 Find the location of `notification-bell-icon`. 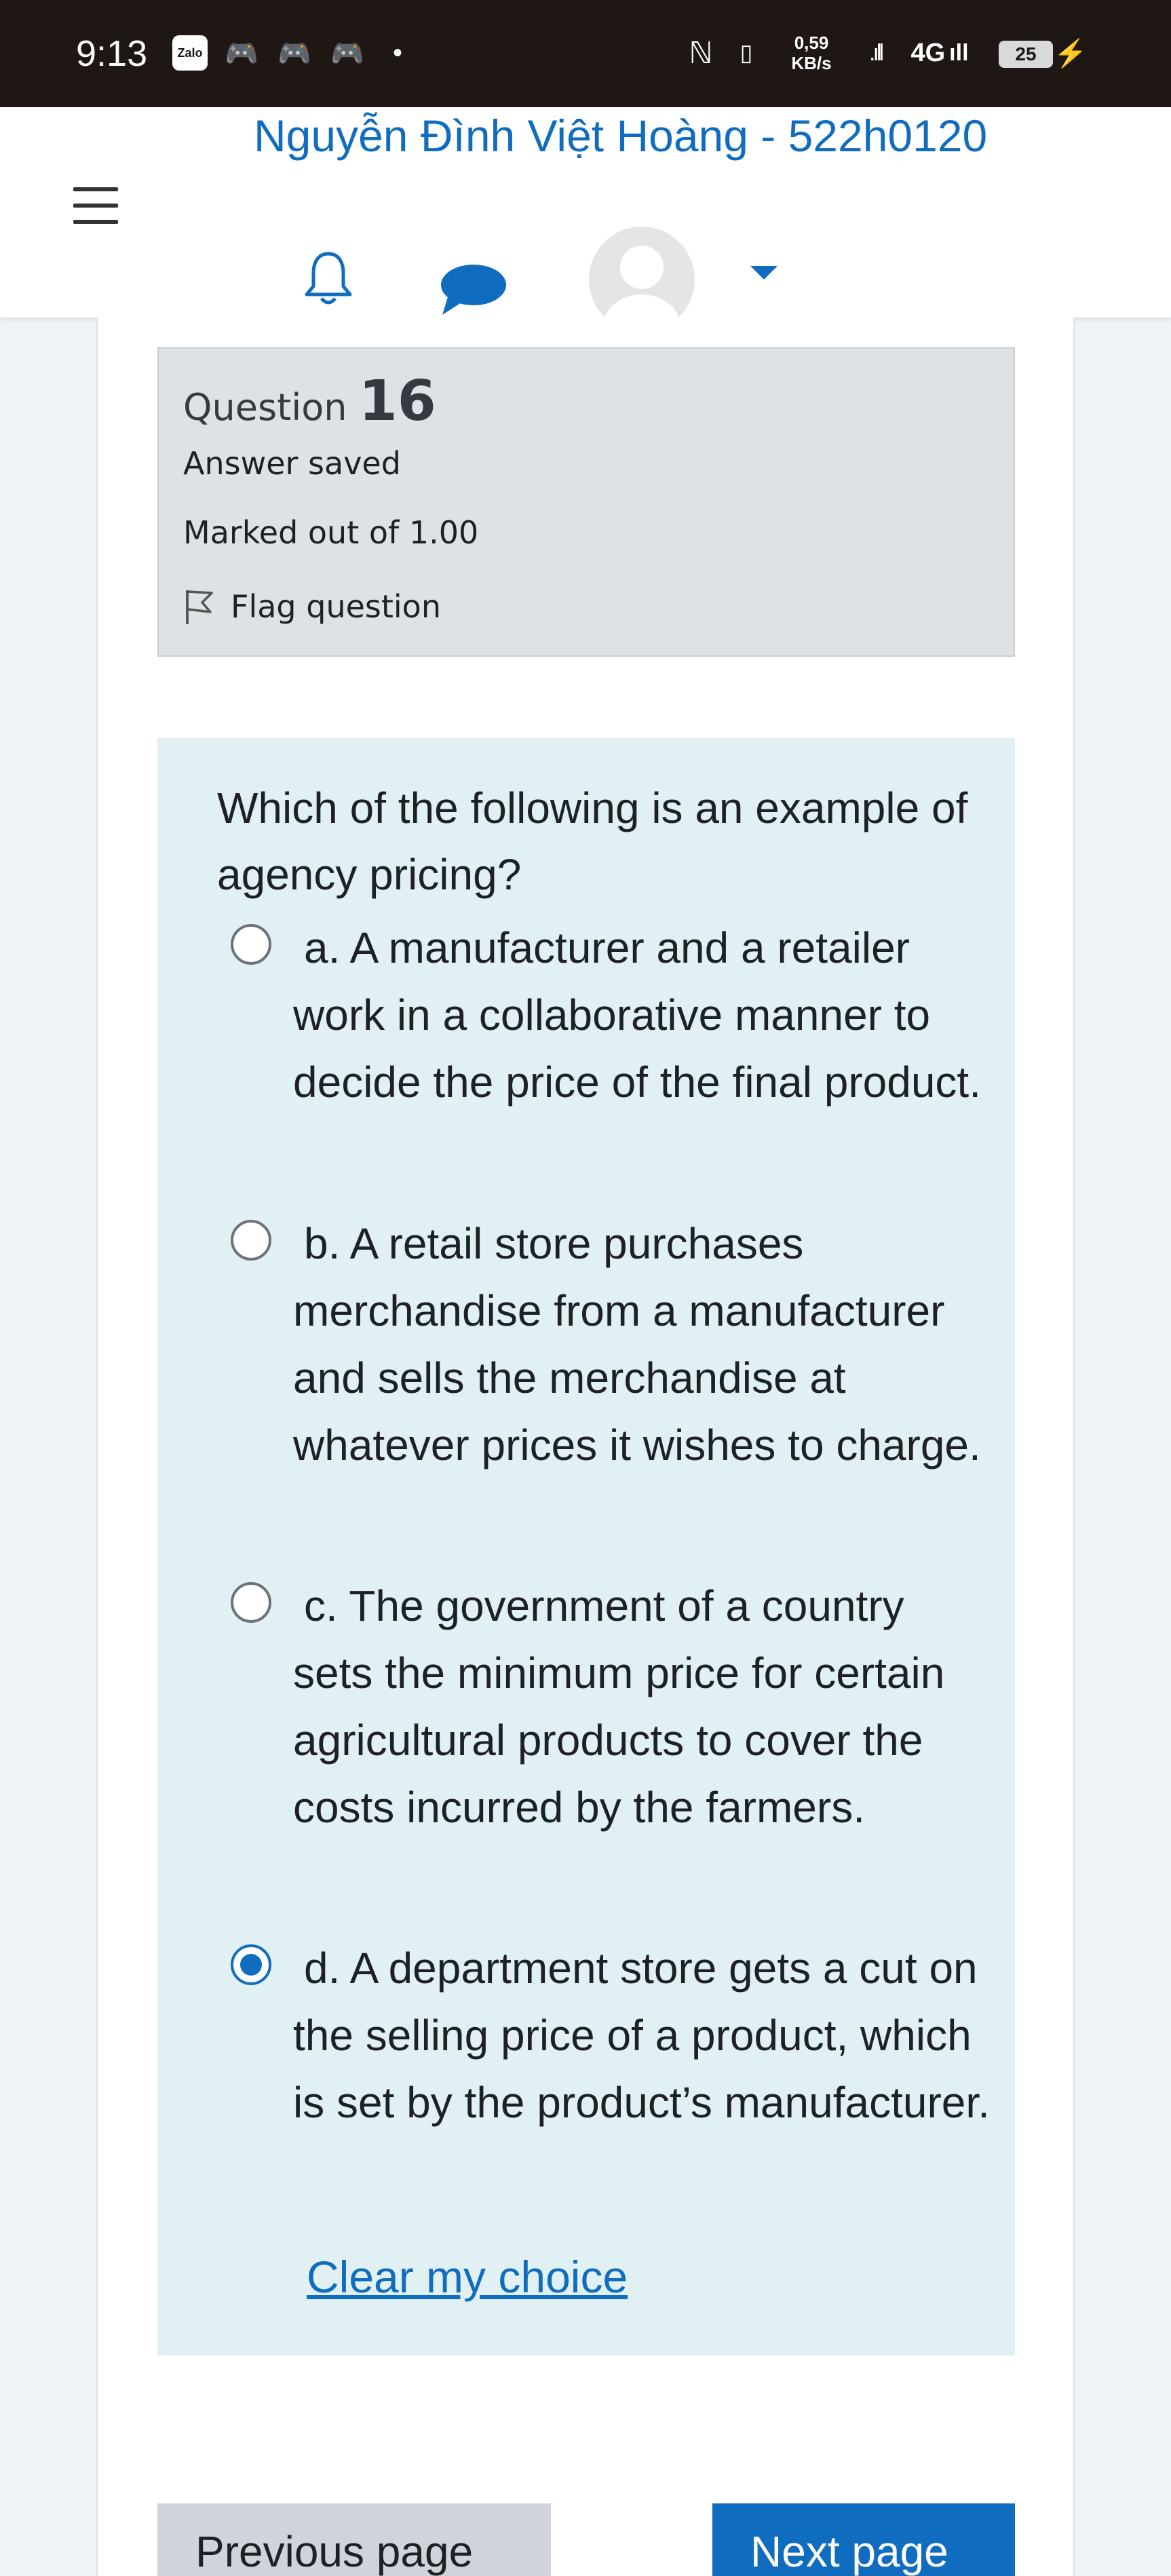

notification-bell-icon is located at coordinates (328, 279).